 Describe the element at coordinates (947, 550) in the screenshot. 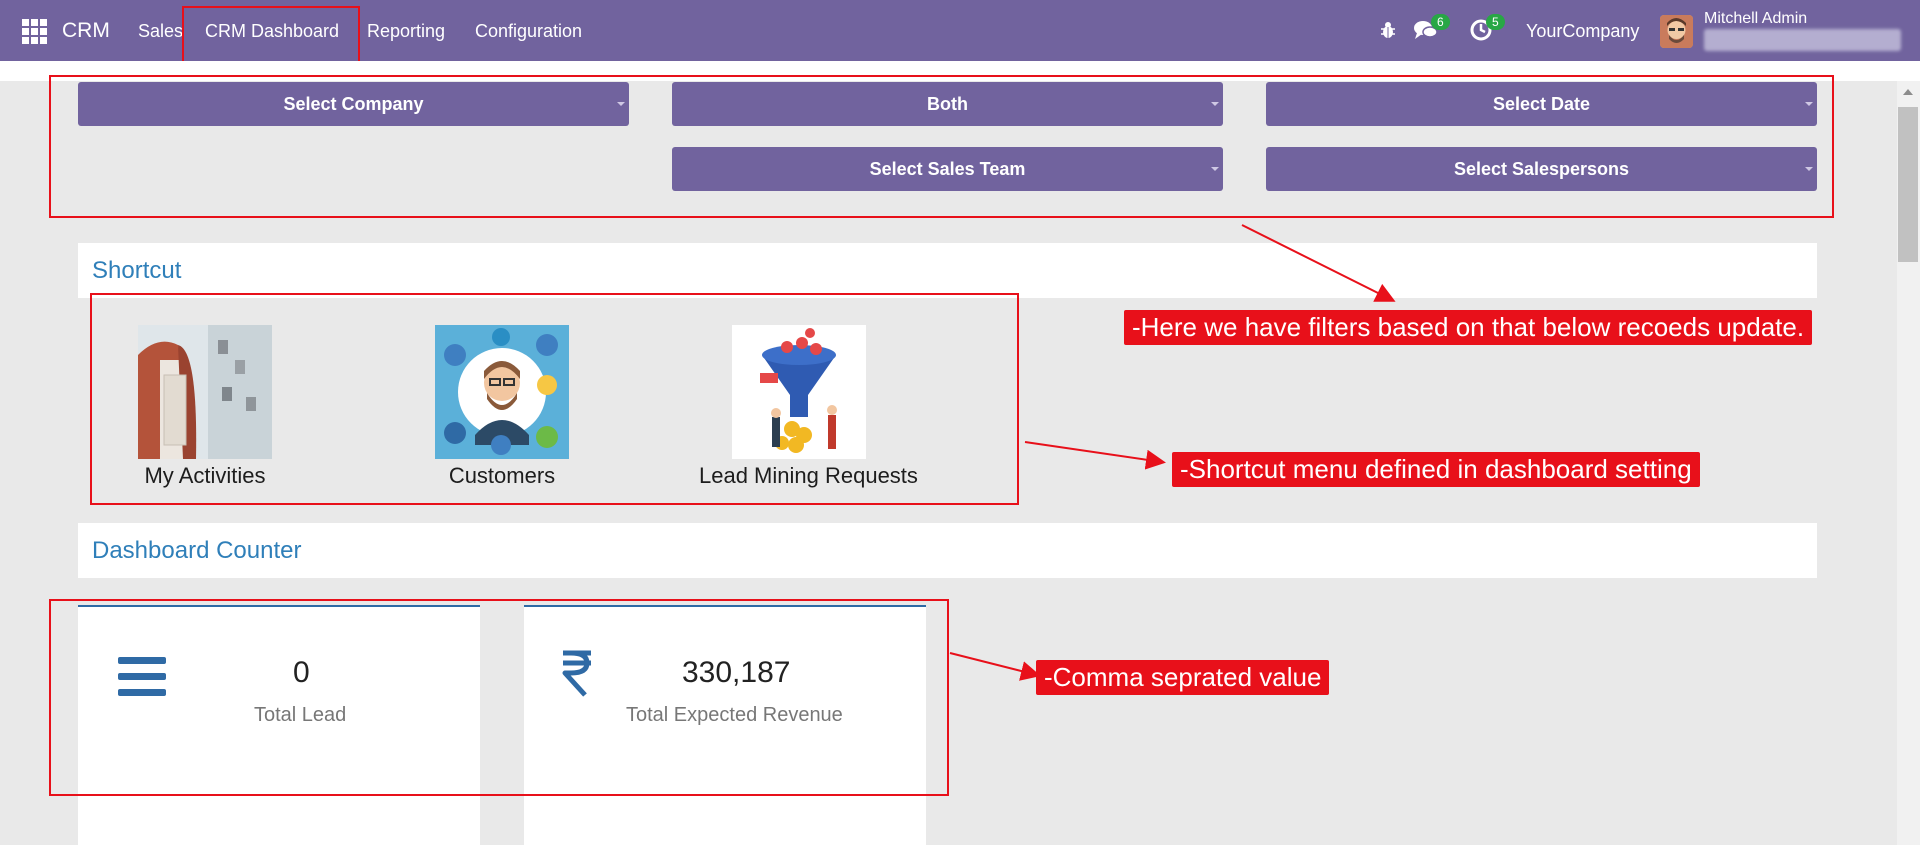

I see `dashboard-counter-header: Dashboard Counter` at that location.